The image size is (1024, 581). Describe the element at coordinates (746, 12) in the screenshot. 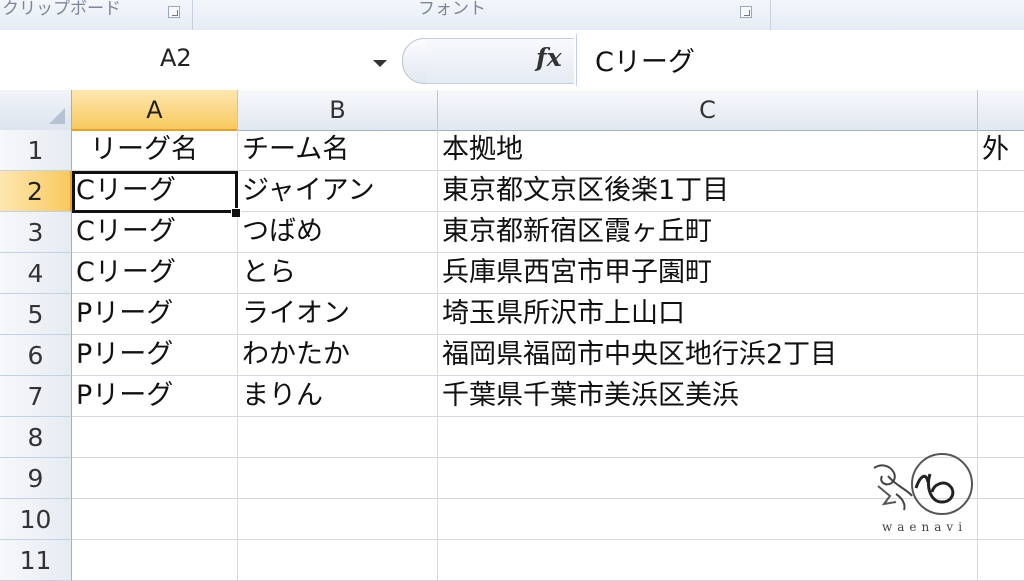

I see `font-launcher-icon` at that location.